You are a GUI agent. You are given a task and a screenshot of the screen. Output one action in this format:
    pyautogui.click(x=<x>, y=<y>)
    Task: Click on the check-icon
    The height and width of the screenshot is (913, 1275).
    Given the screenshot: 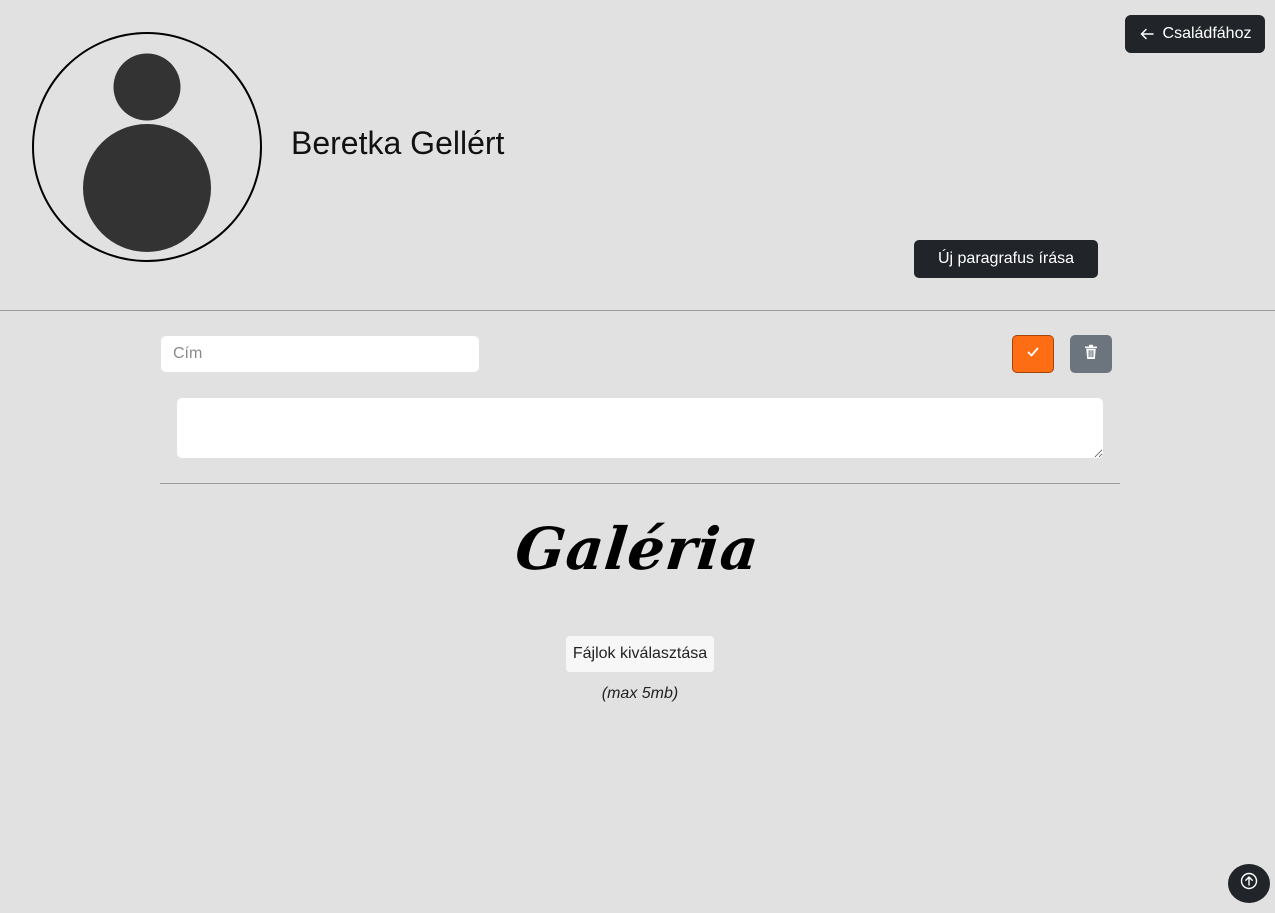 What is the action you would take?
    pyautogui.click(x=1033, y=354)
    